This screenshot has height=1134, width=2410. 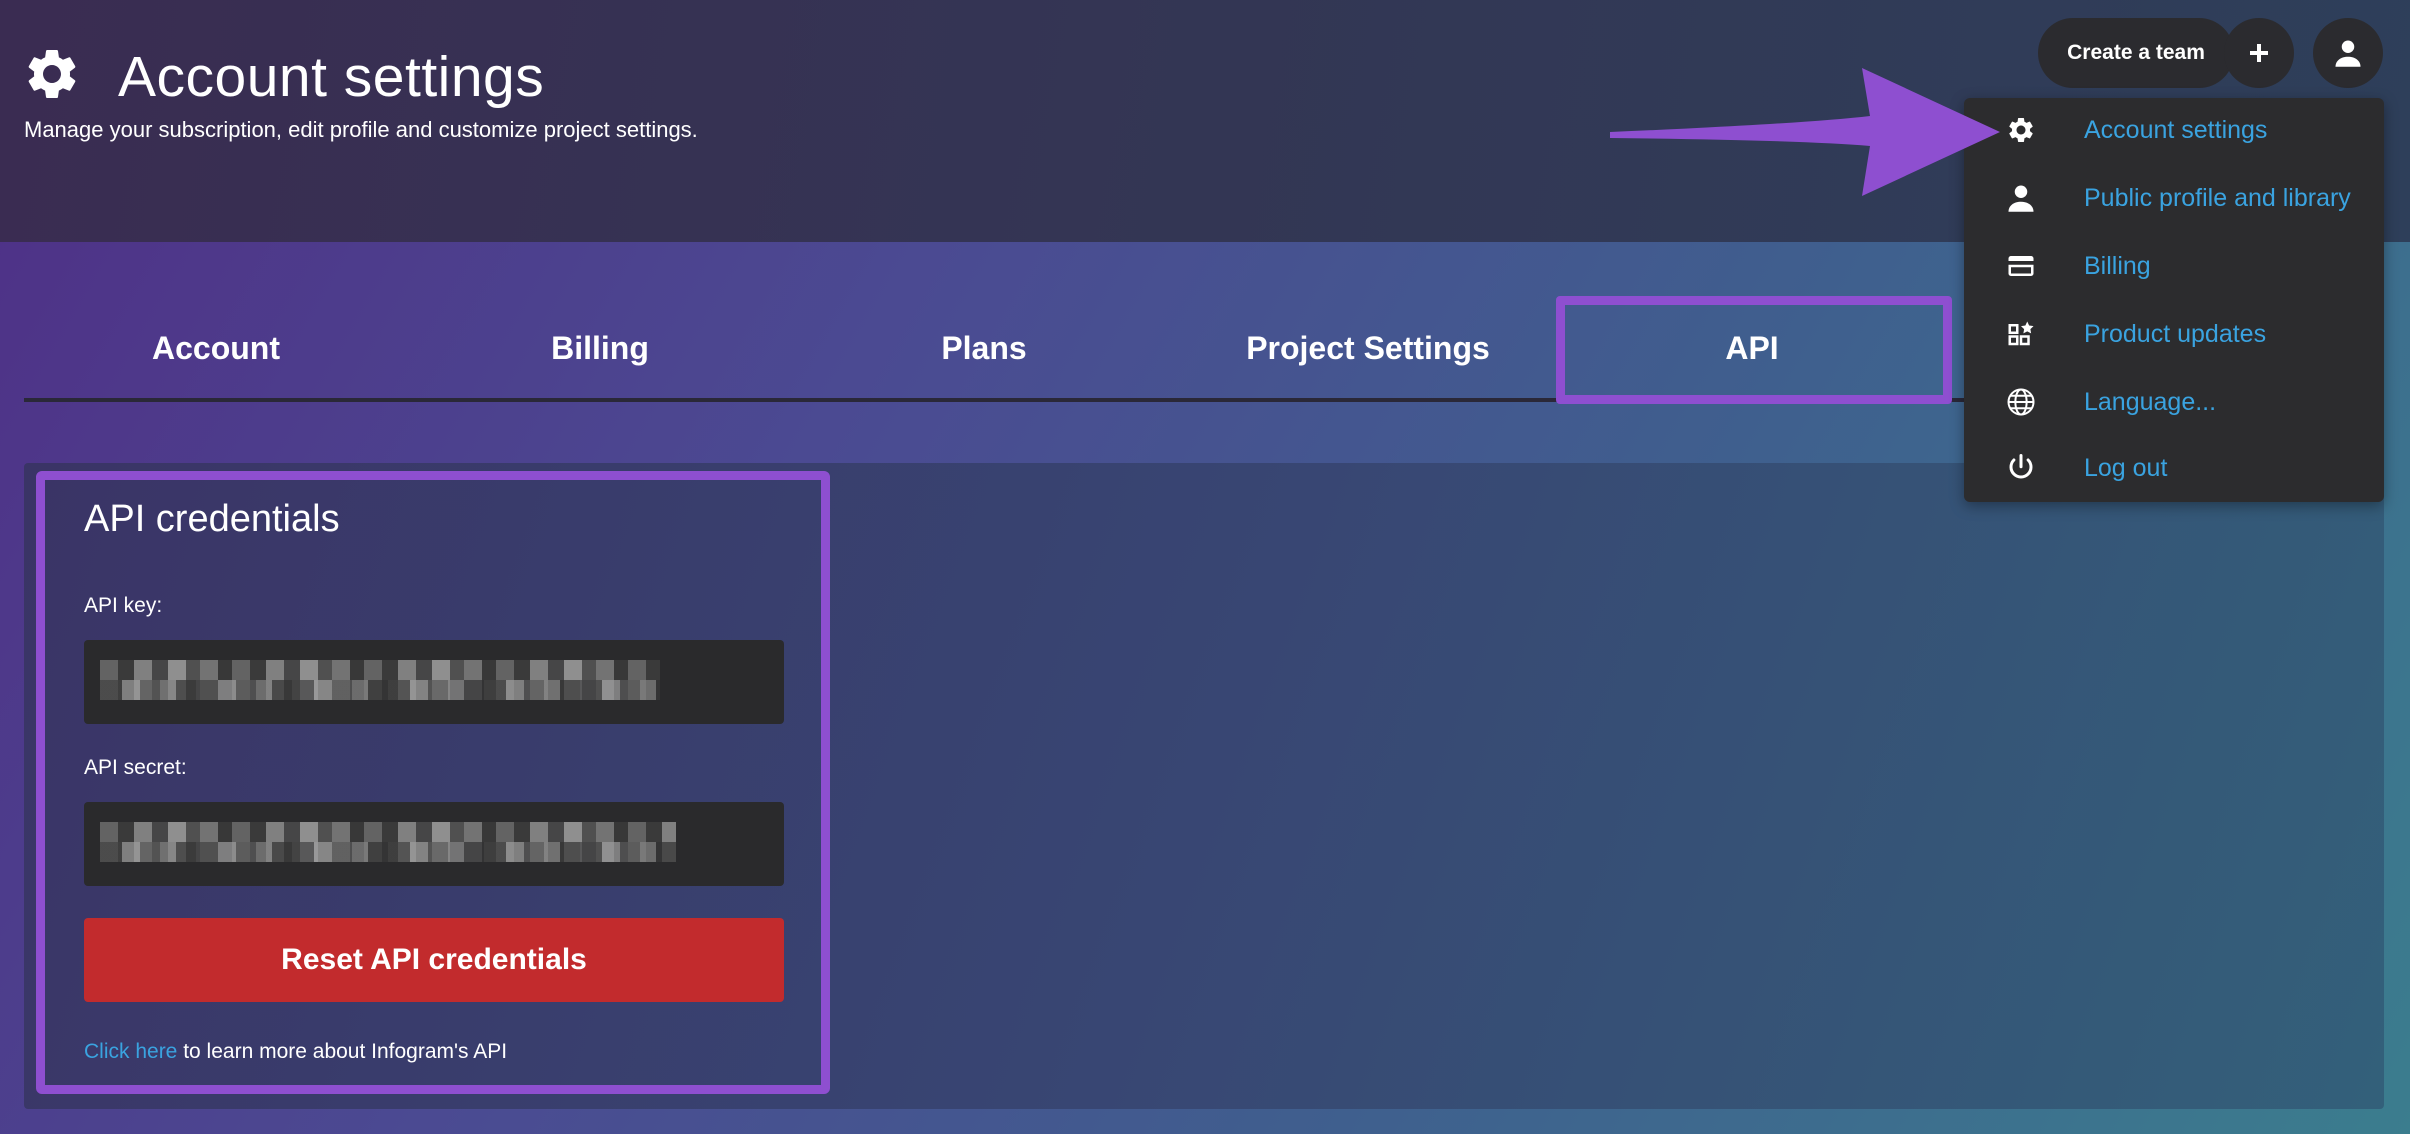 I want to click on menu-label: Account settings, so click(x=2176, y=129).